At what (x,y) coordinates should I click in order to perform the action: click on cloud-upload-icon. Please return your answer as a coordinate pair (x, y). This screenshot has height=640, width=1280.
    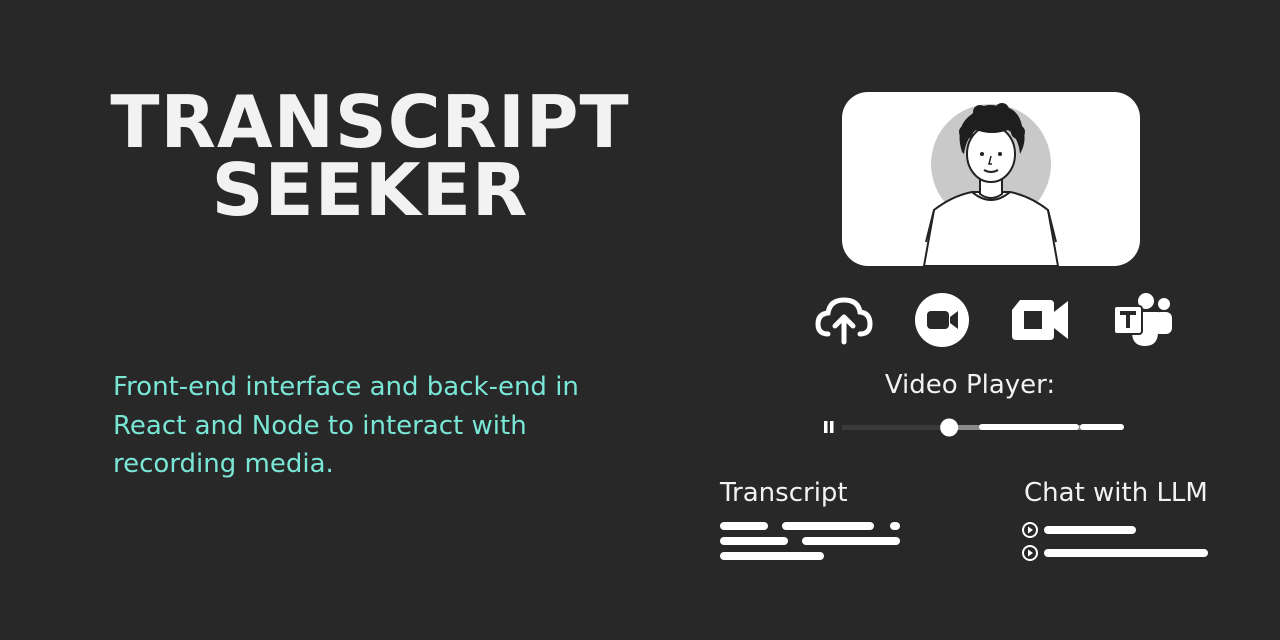
    Looking at the image, I should click on (844, 320).